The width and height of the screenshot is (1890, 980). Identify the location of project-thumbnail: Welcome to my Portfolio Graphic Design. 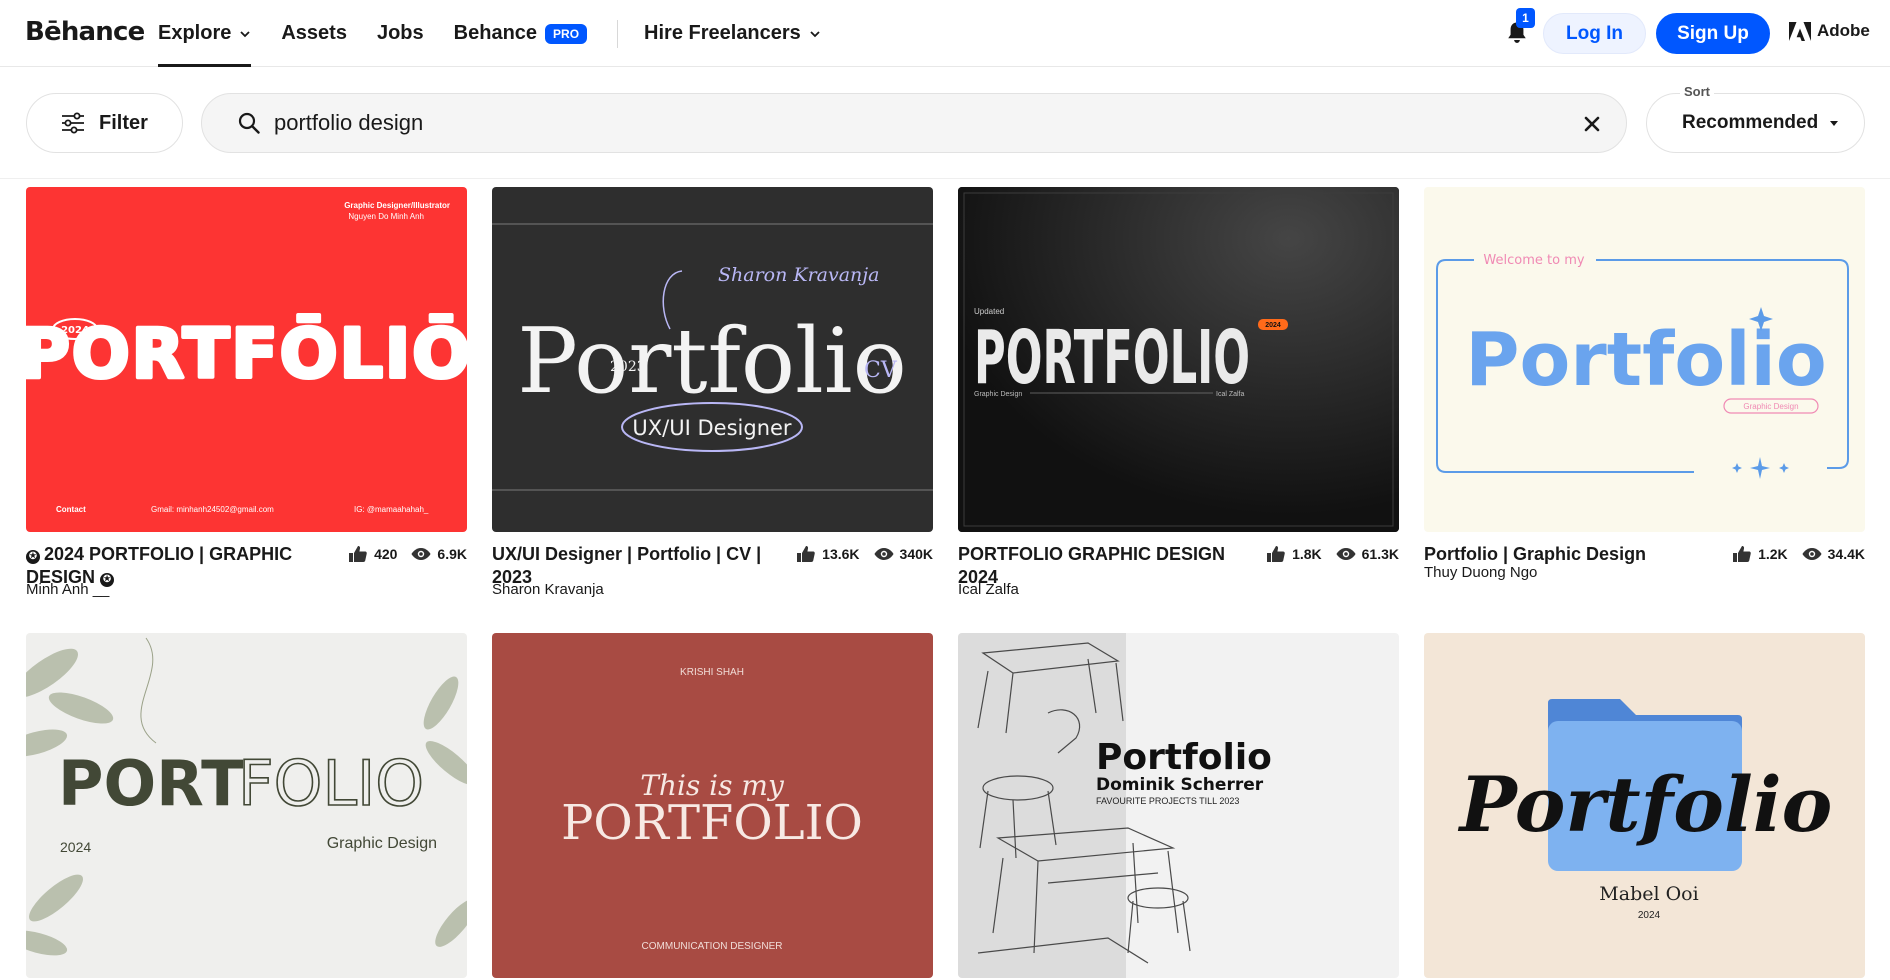
(1644, 359).